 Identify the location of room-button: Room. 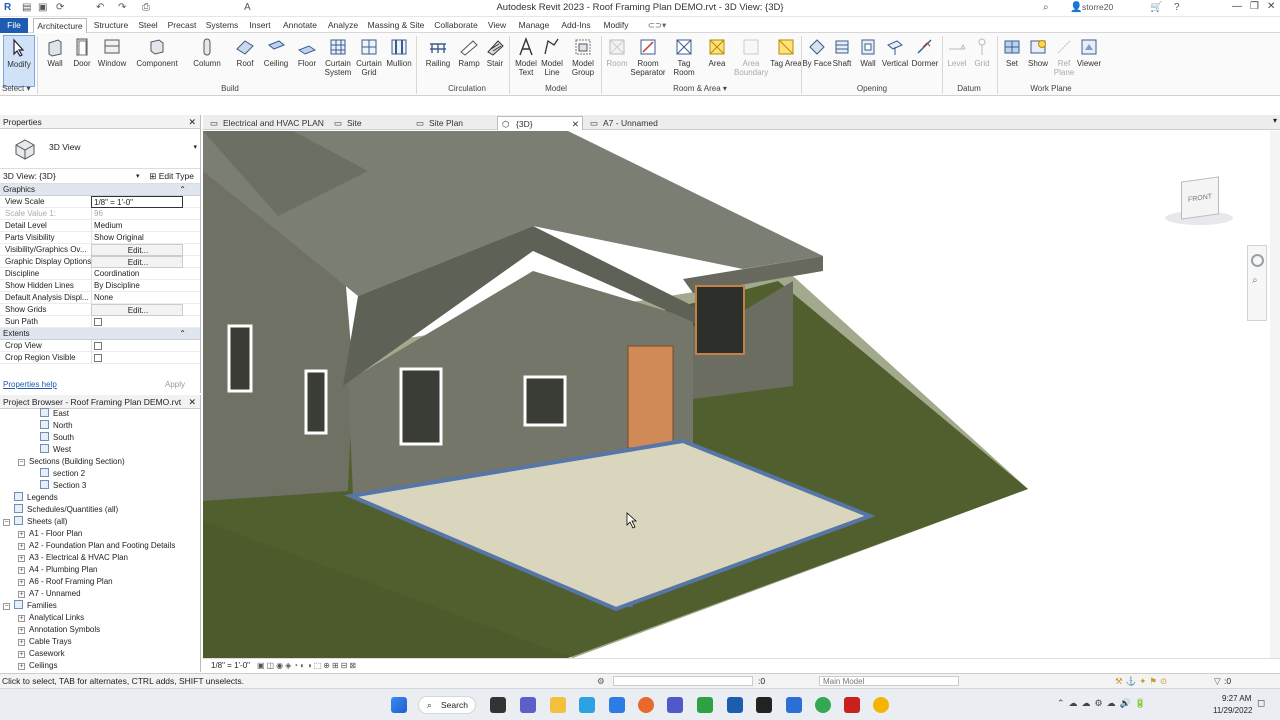
(617, 61).